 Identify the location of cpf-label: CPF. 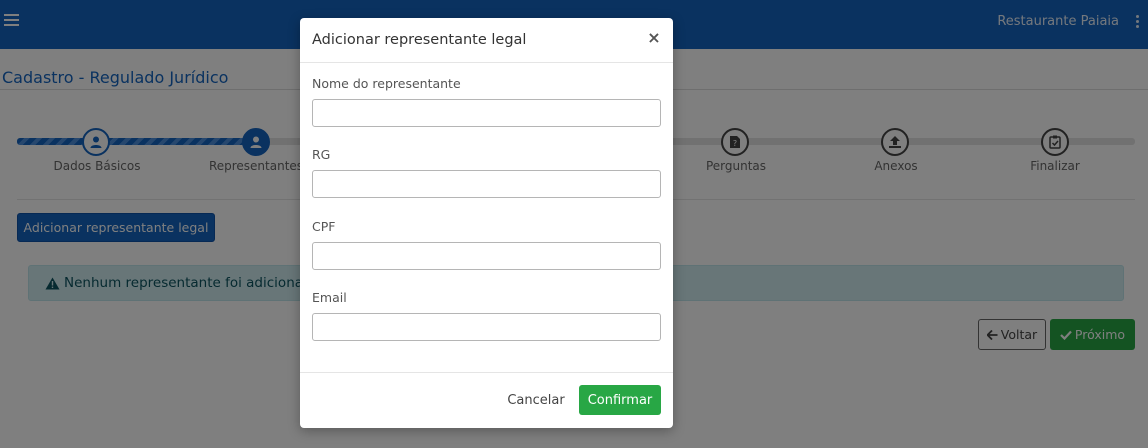
(324, 226).